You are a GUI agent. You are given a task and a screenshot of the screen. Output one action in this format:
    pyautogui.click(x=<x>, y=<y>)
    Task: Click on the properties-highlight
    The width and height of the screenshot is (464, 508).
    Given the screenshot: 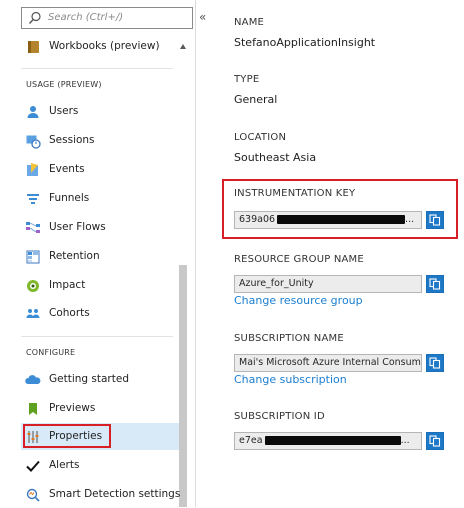 What is the action you would take?
    pyautogui.click(x=67, y=436)
    